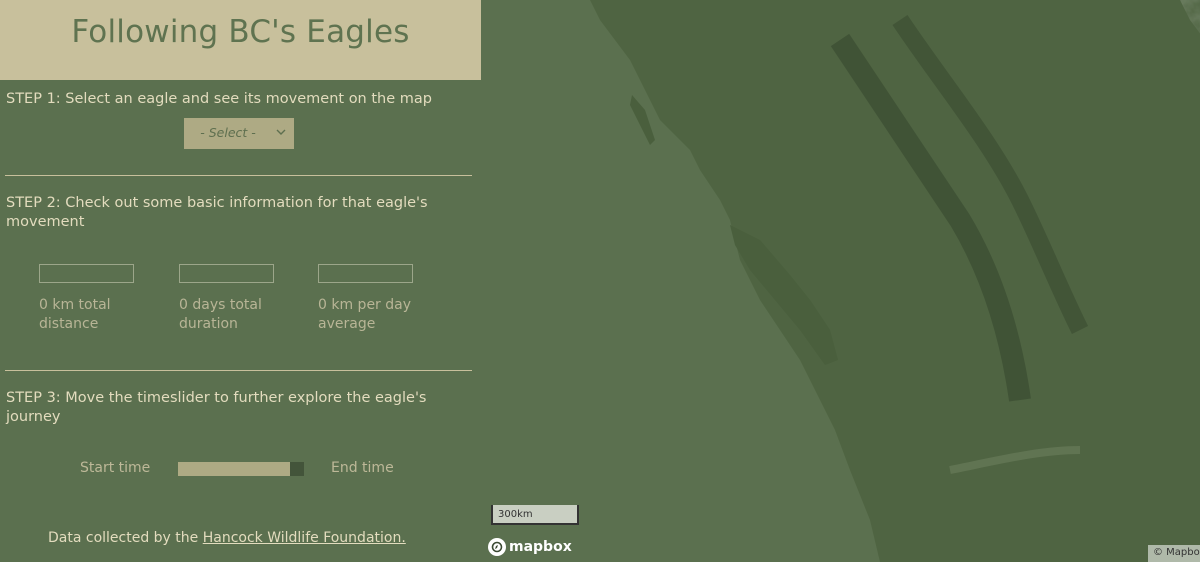 The width and height of the screenshot is (1200, 562). I want to click on credit-text: Data collected by the, so click(125, 538).